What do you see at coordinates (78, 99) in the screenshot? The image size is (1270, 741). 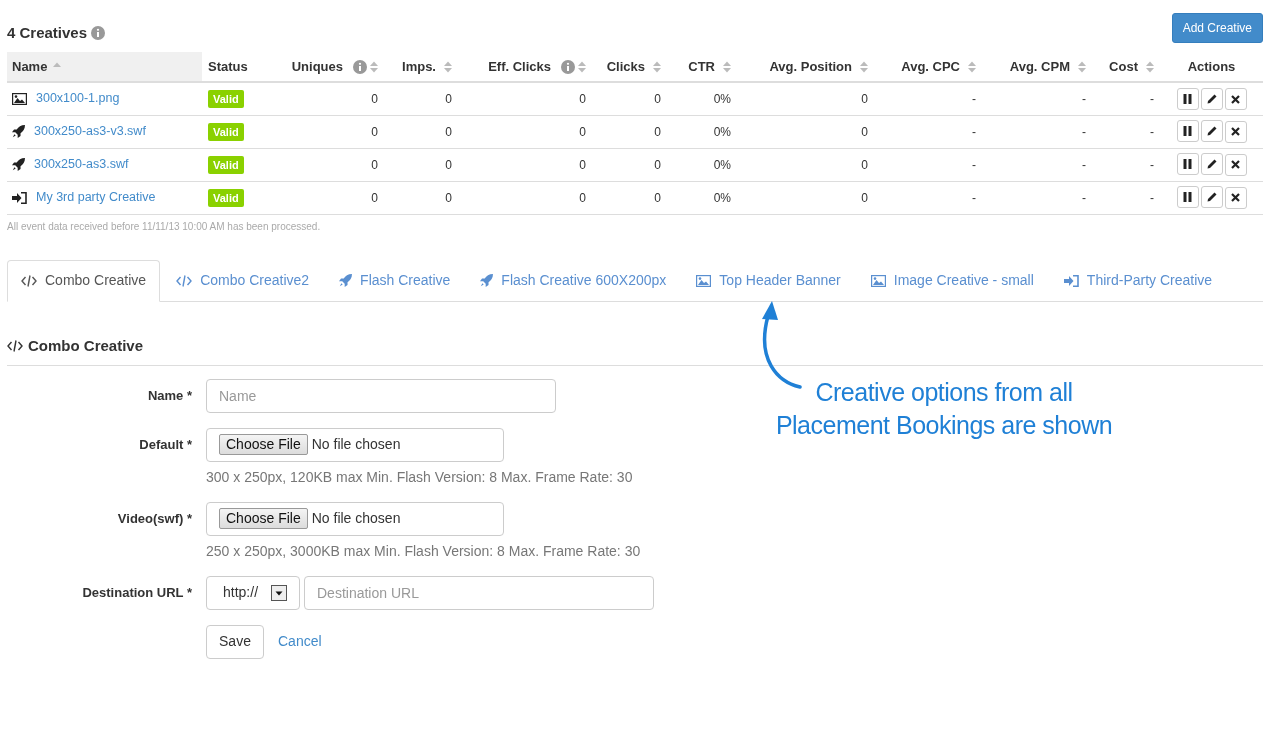 I see `creative-link: 300x100-1.png` at bounding box center [78, 99].